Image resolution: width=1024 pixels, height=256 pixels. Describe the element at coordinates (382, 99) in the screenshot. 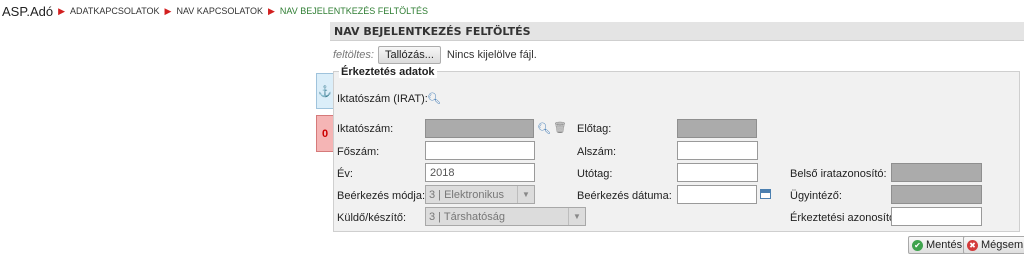

I see `iktatoszam-irat-label: Iktatószám (IRAT):` at that location.